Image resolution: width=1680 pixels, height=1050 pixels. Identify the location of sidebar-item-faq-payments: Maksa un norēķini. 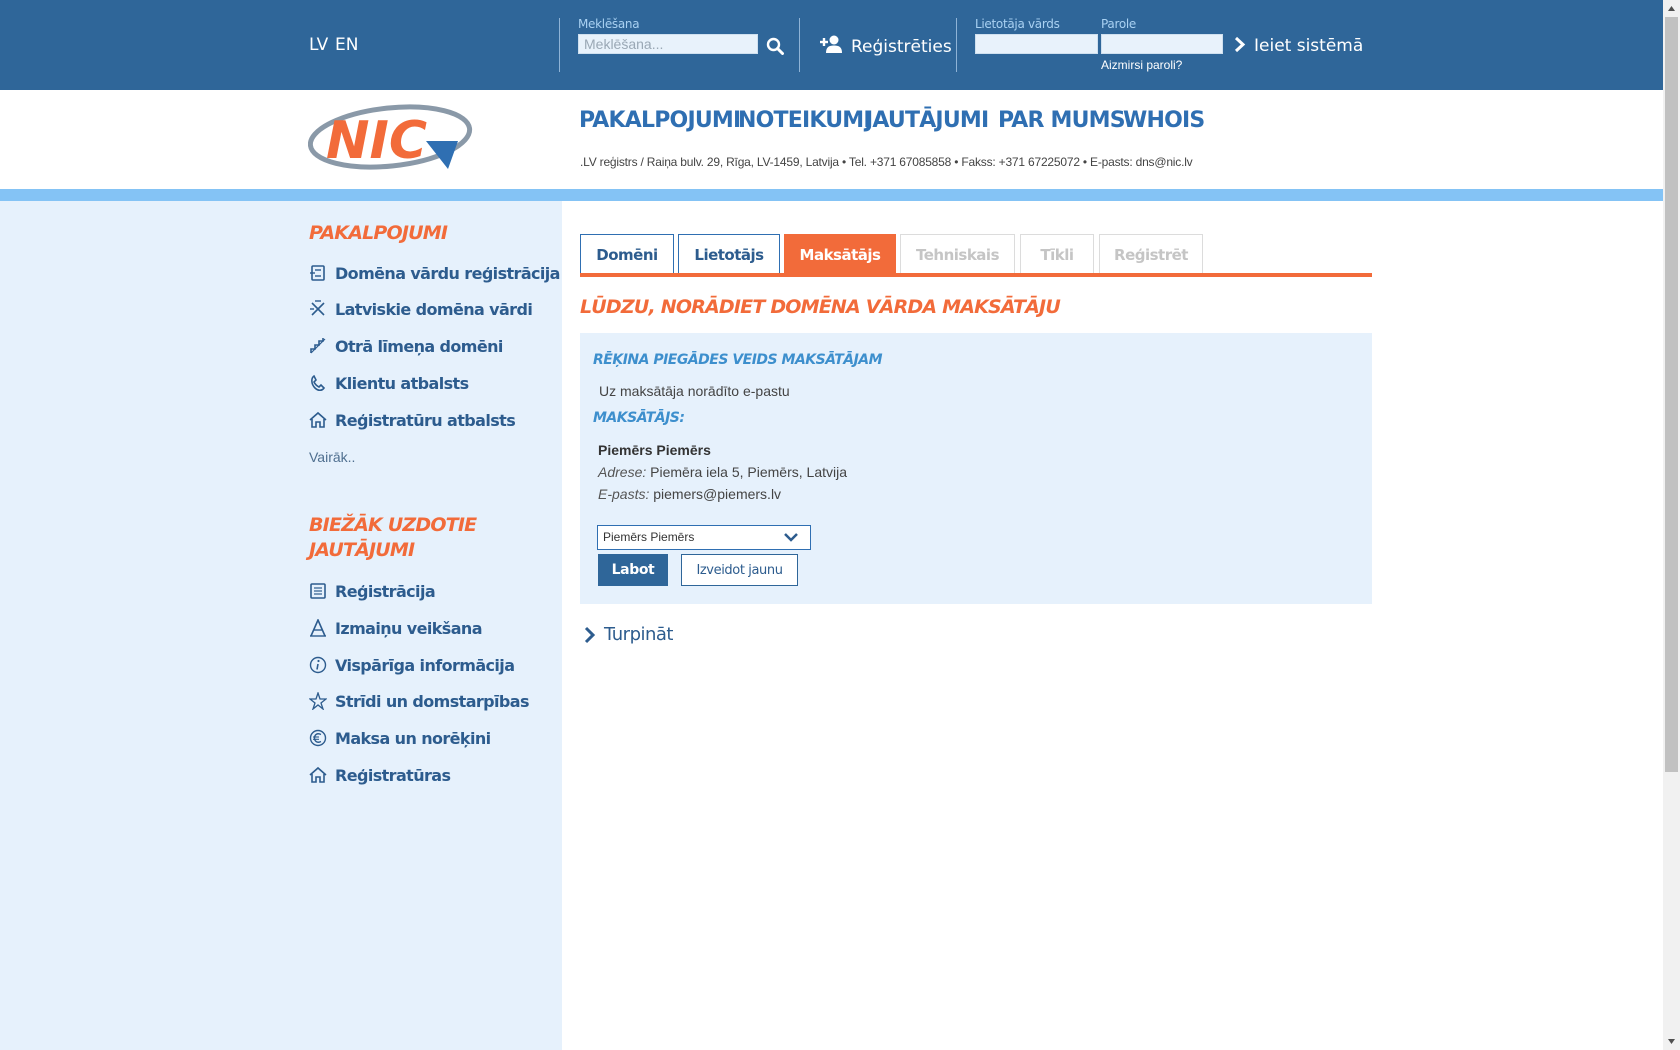
(400, 738).